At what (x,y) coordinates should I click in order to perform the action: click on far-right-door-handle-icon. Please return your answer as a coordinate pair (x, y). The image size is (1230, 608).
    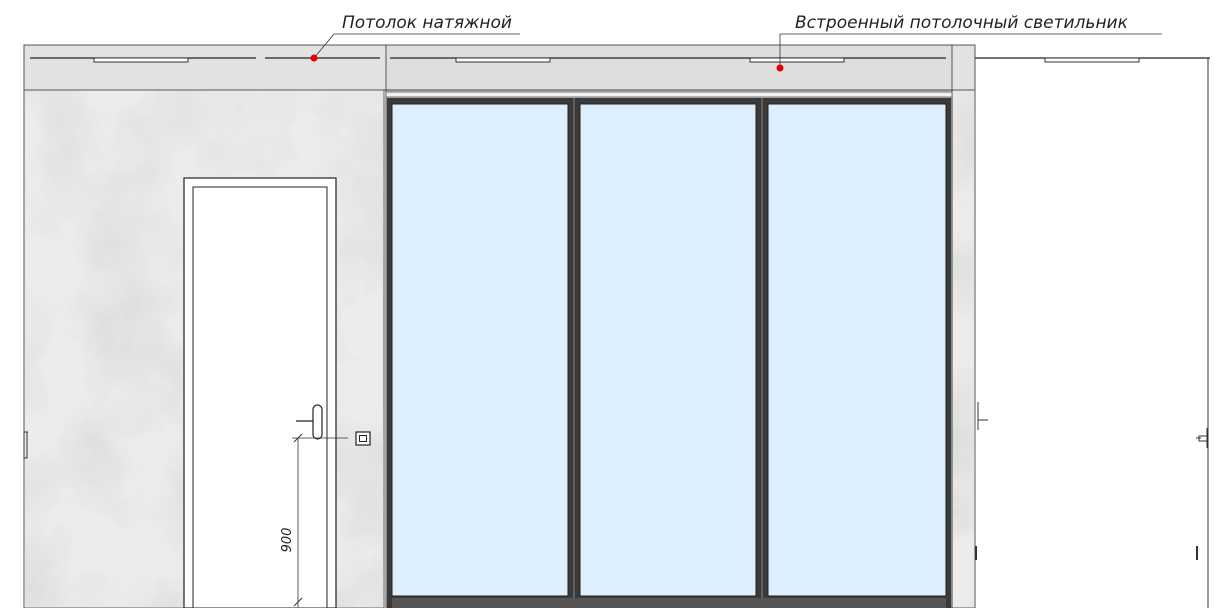
    Looking at the image, I should click on (1202, 333).